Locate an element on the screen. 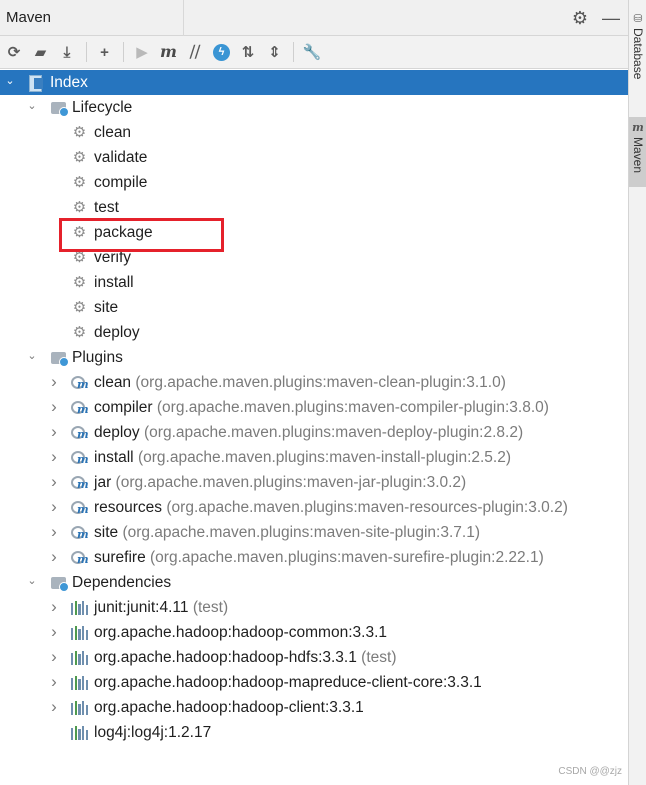  side-tab-maven: m Maven is located at coordinates (637, 152).